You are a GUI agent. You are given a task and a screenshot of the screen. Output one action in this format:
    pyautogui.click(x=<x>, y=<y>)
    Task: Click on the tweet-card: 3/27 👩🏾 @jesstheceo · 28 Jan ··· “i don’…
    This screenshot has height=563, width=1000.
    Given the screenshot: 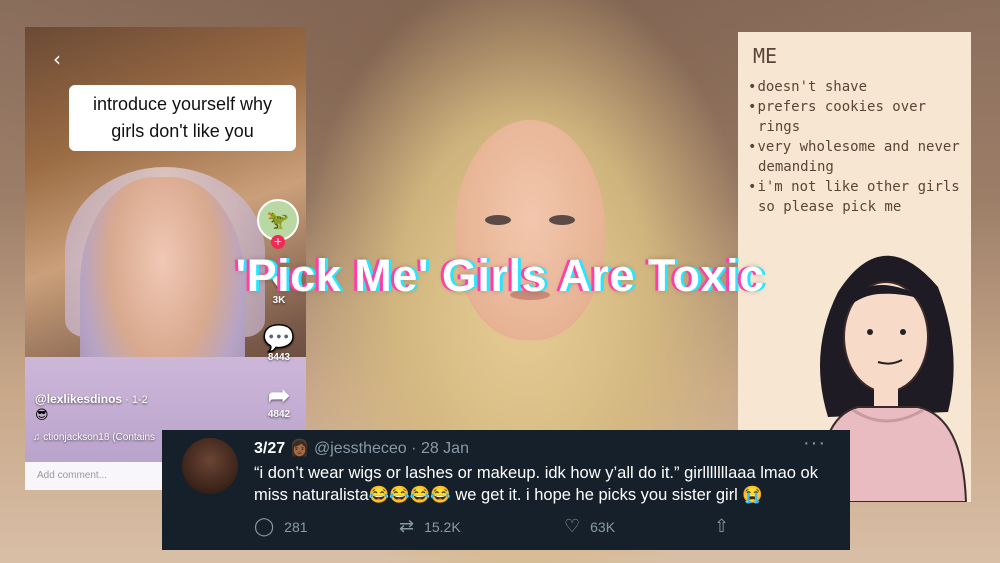 What is the action you would take?
    pyautogui.click(x=506, y=490)
    